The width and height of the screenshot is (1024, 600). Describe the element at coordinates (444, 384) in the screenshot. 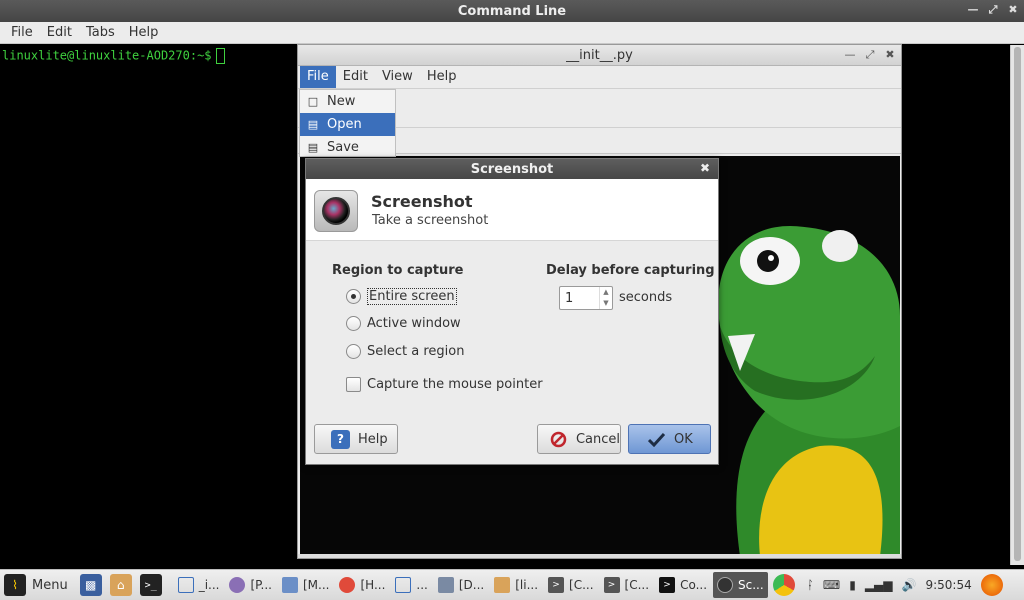

I see `capture-mouse-pointer-checkbox: Capture the mouse pointer` at that location.